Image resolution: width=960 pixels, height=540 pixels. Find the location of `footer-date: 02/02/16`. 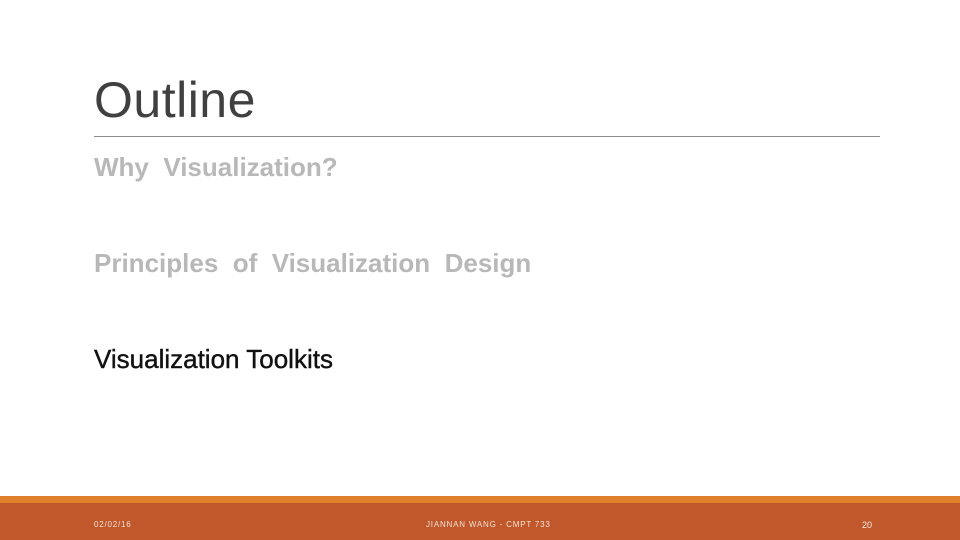

footer-date: 02/02/16 is located at coordinates (113, 524).